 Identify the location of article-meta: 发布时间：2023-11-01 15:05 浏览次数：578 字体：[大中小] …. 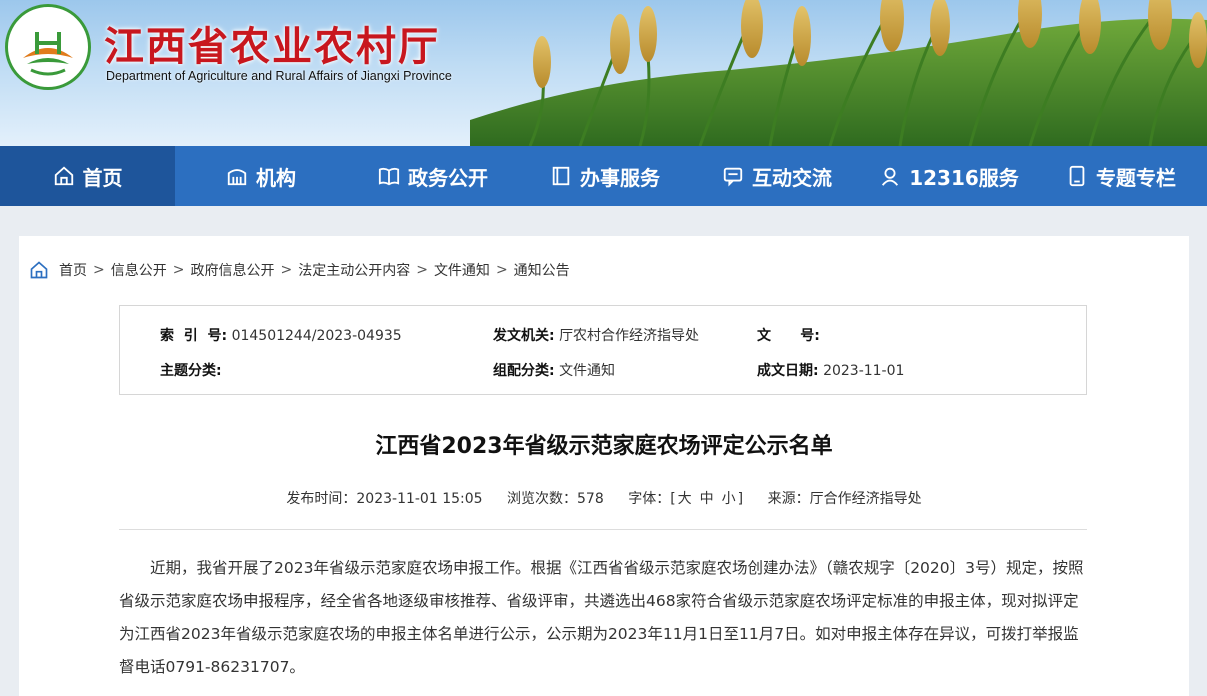
(604, 498).